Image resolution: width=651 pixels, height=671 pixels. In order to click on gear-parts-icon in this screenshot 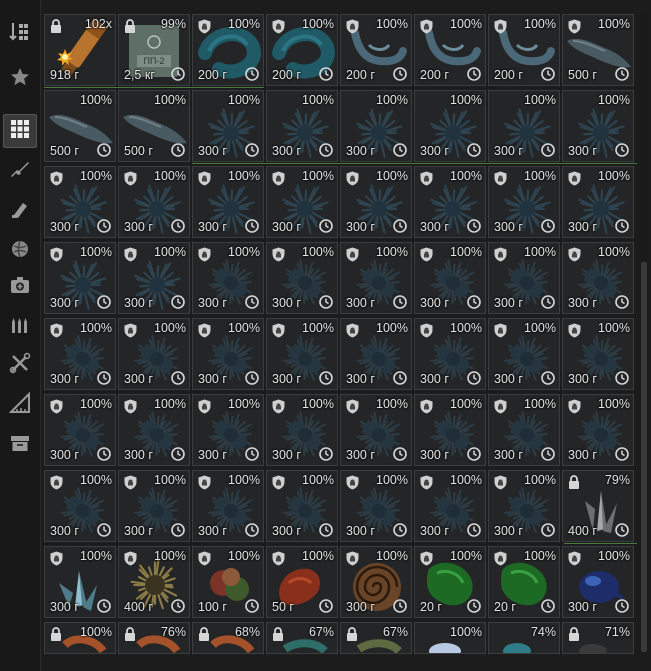, I will do `click(20, 211)`.